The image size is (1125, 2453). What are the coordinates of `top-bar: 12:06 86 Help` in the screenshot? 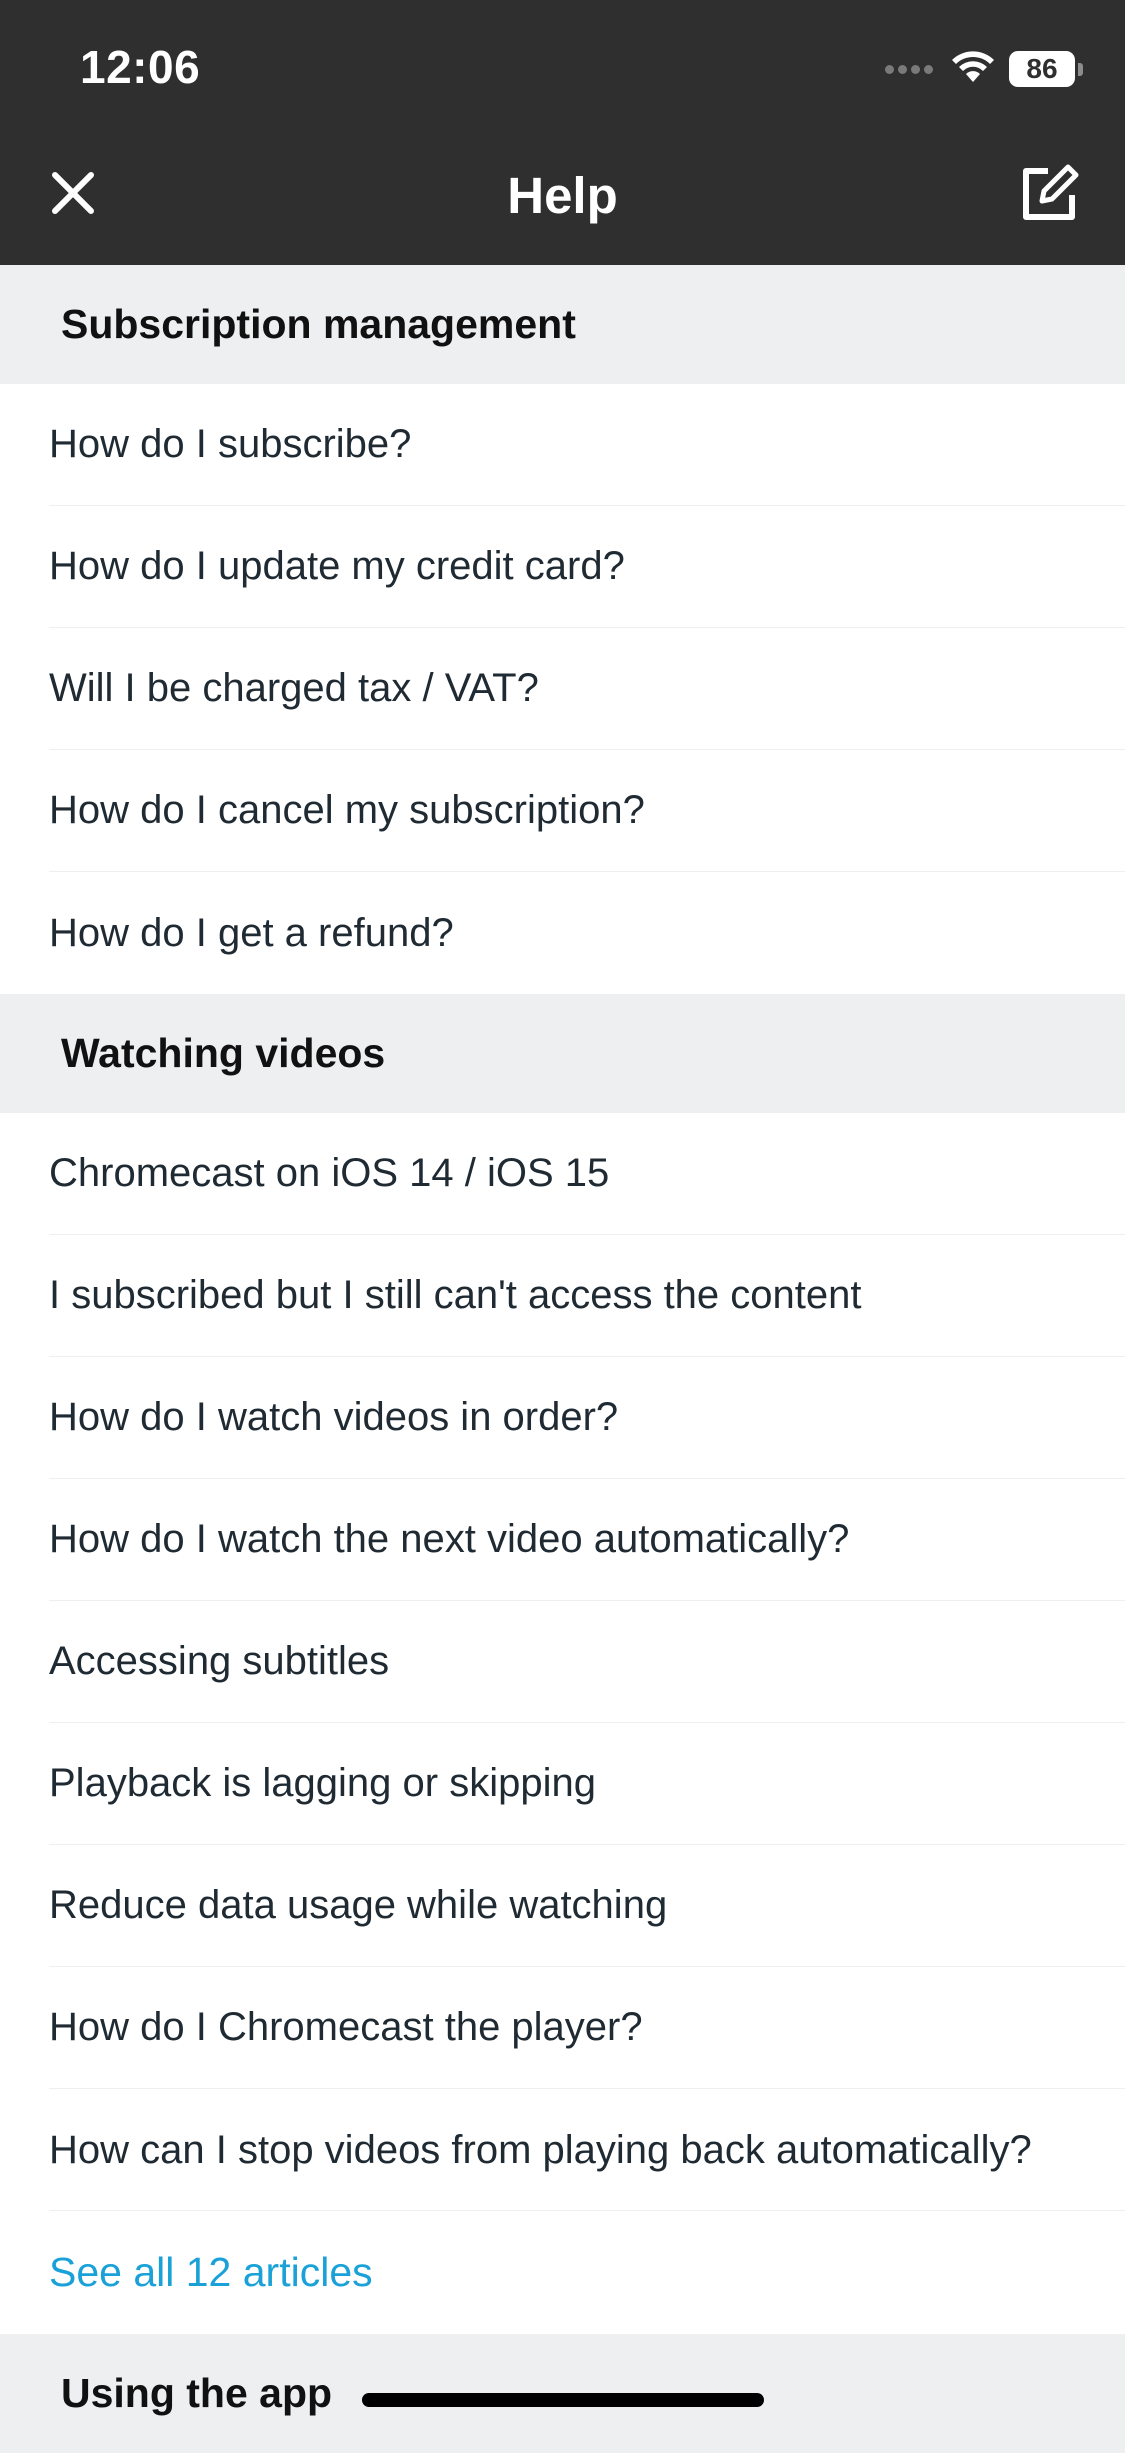 It's located at (562, 132).